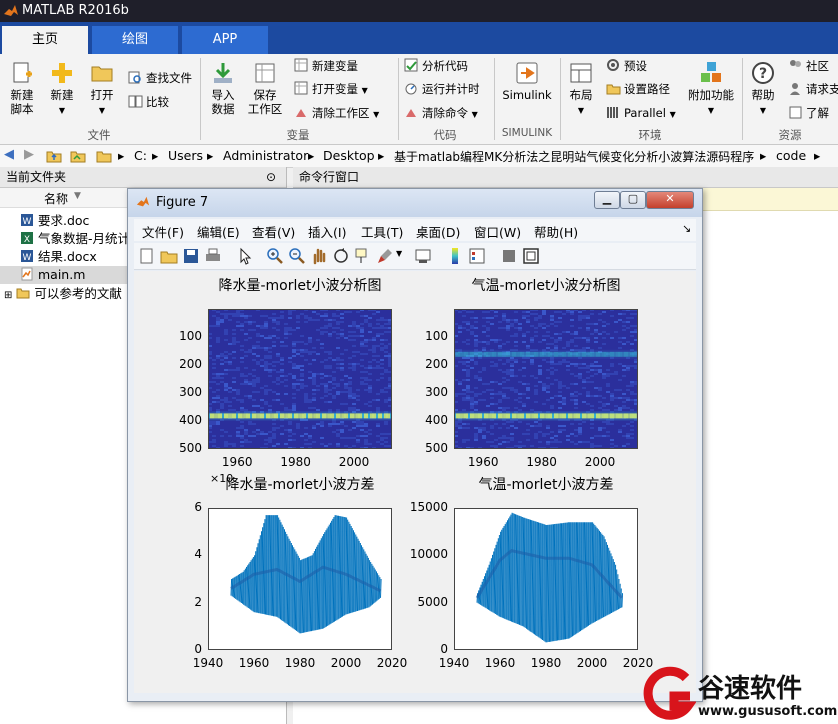 This screenshot has width=838, height=724. Describe the element at coordinates (808, 66) in the screenshot. I see `community-button: 社区` at that location.